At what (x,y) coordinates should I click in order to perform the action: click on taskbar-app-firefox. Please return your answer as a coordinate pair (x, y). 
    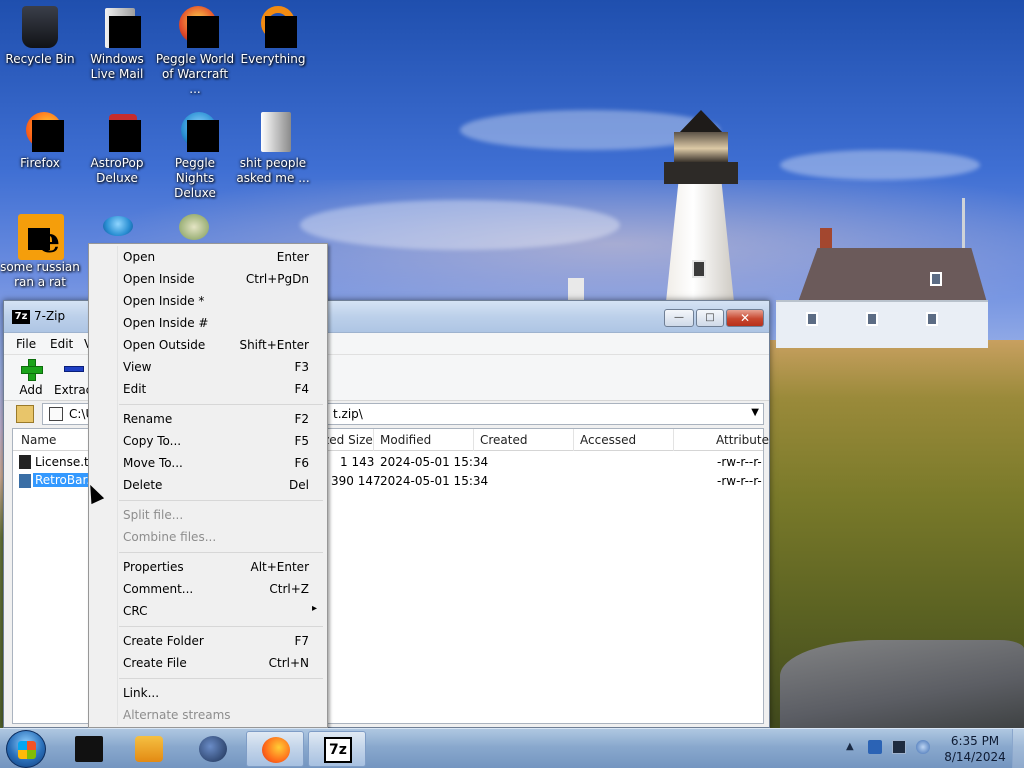
    Looking at the image, I should click on (275, 749).